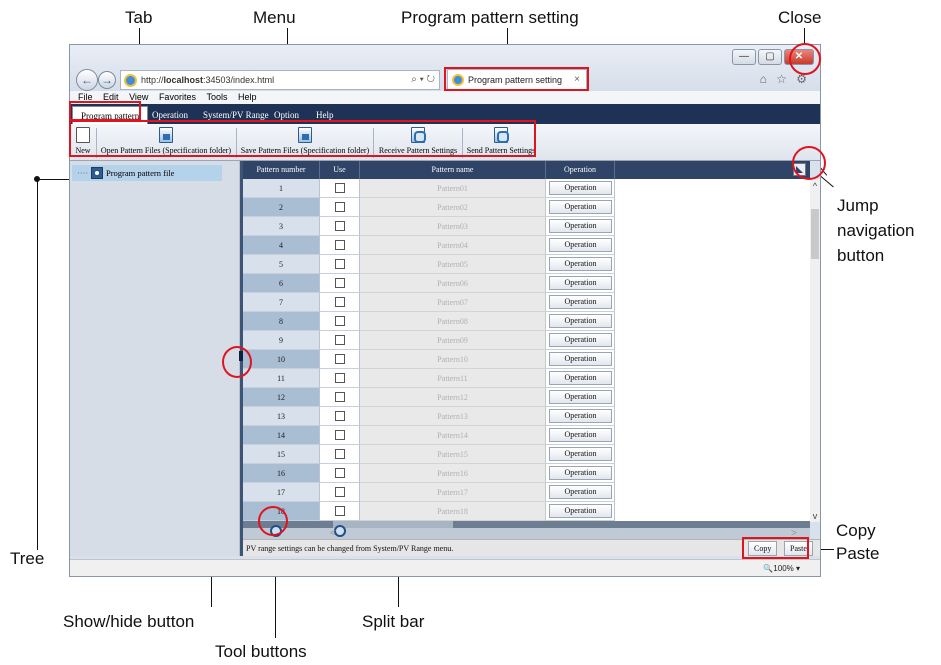 The height and width of the screenshot is (665, 941). What do you see at coordinates (453, 473) in the screenshot?
I see `pattern-name-cell: Pattern16` at bounding box center [453, 473].